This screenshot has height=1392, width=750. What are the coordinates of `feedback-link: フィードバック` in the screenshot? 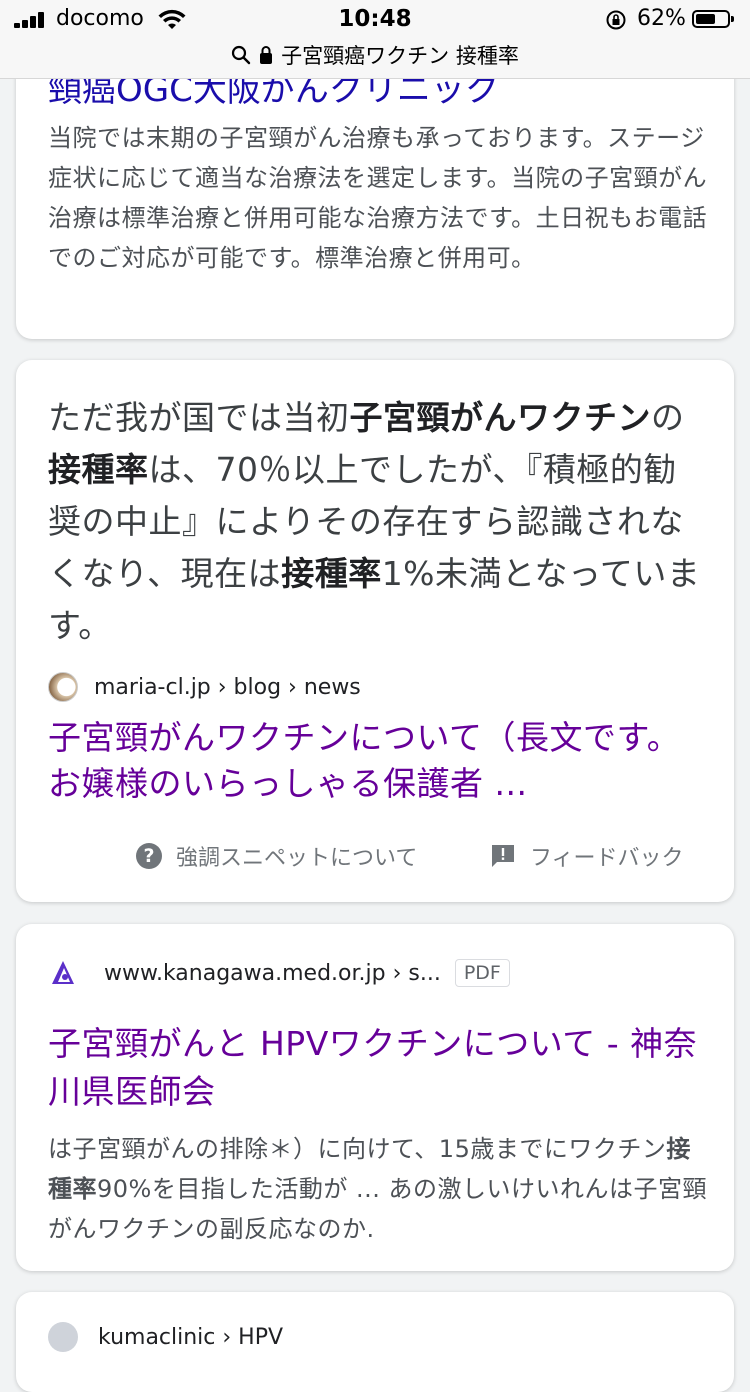 It's located at (587, 856).